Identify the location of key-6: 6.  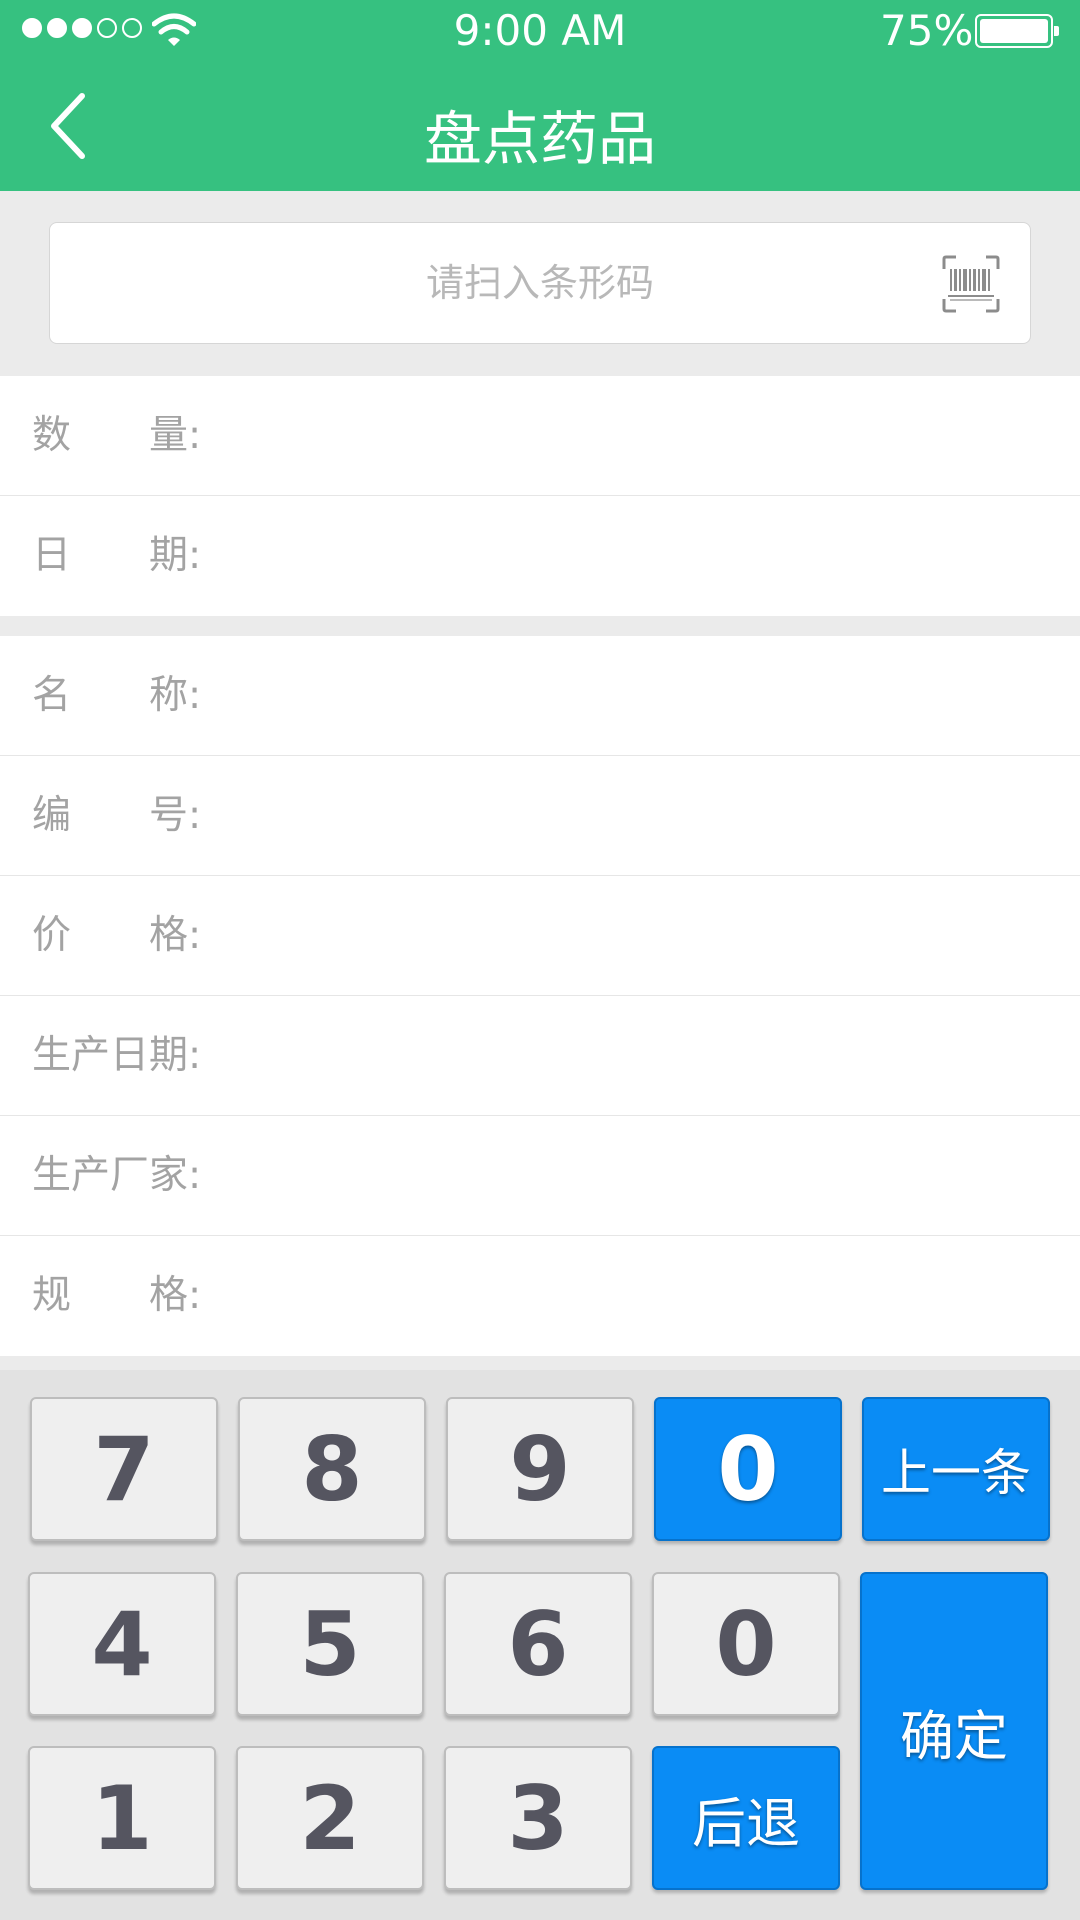
(538, 1644).